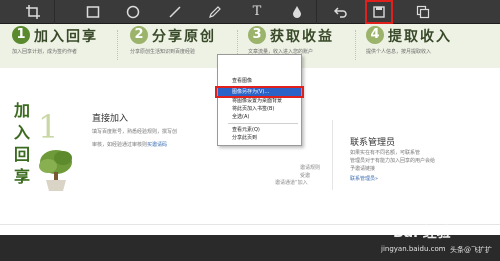  I want to click on side-heading: 加入回享, so click(21, 143).